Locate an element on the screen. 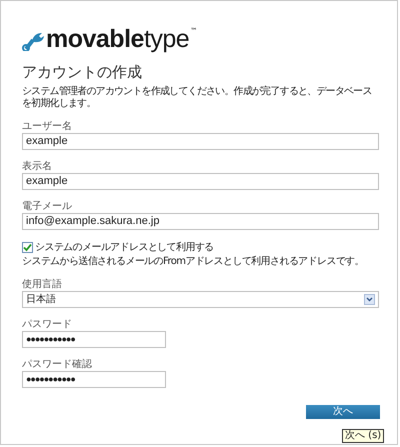 This screenshot has width=400, height=447. field-label: パスワード is located at coordinates (47, 324).